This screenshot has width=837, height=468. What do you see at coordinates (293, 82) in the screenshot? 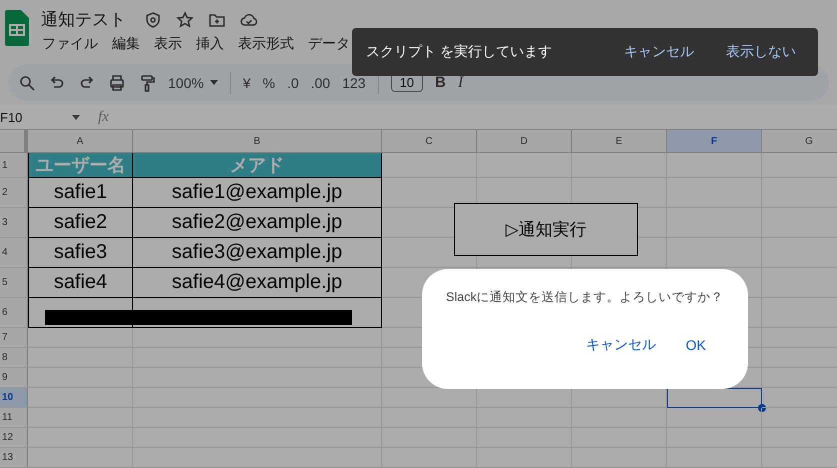
I see `format-button: .0` at bounding box center [293, 82].